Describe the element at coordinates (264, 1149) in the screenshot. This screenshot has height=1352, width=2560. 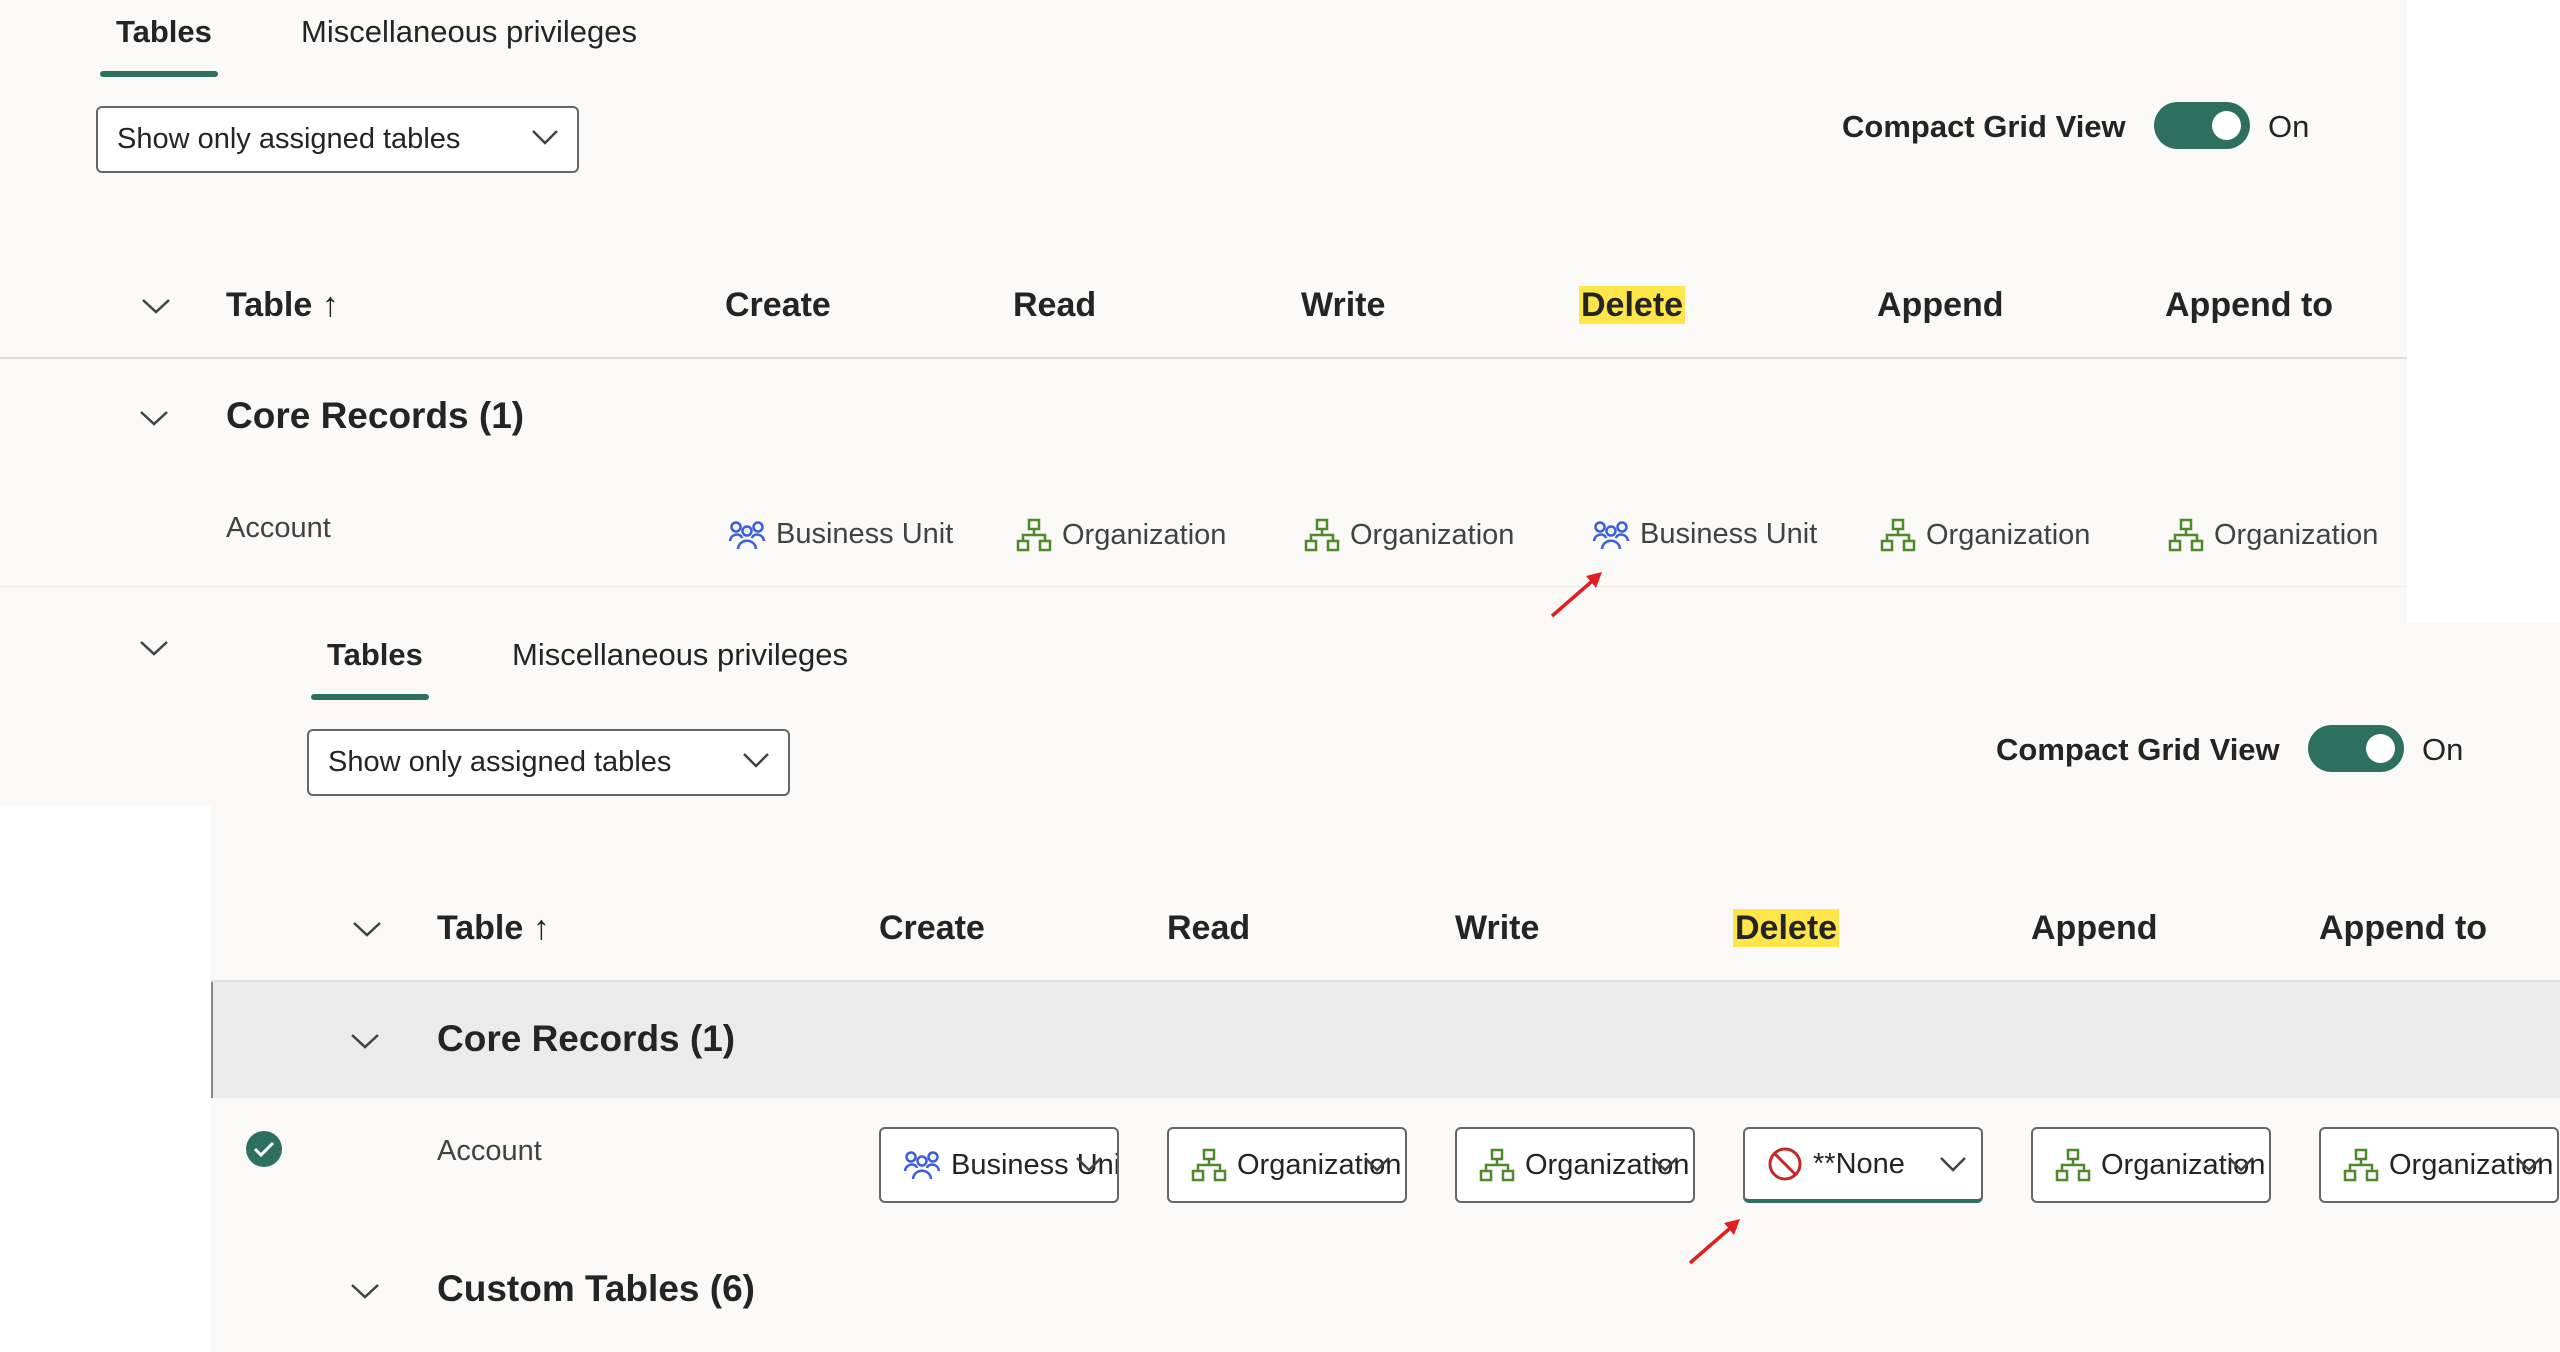
I see `row-selected-checkmark-icon` at that location.